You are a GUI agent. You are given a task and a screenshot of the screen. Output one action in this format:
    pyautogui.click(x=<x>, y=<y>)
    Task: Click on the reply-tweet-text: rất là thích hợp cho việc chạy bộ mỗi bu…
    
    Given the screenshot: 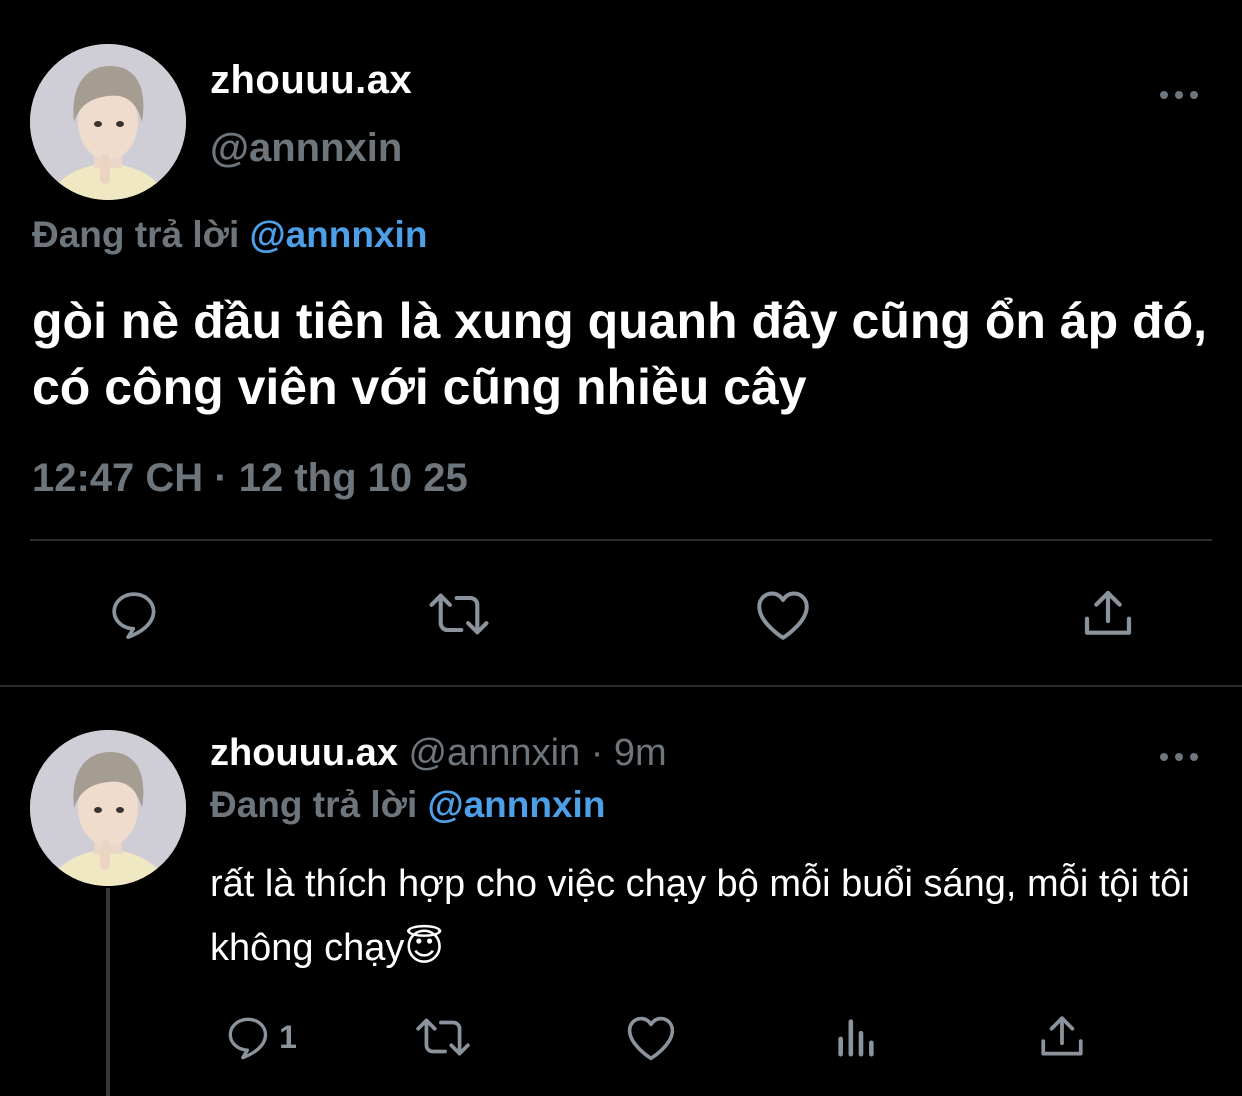 What is the action you would take?
    pyautogui.click(x=700, y=916)
    